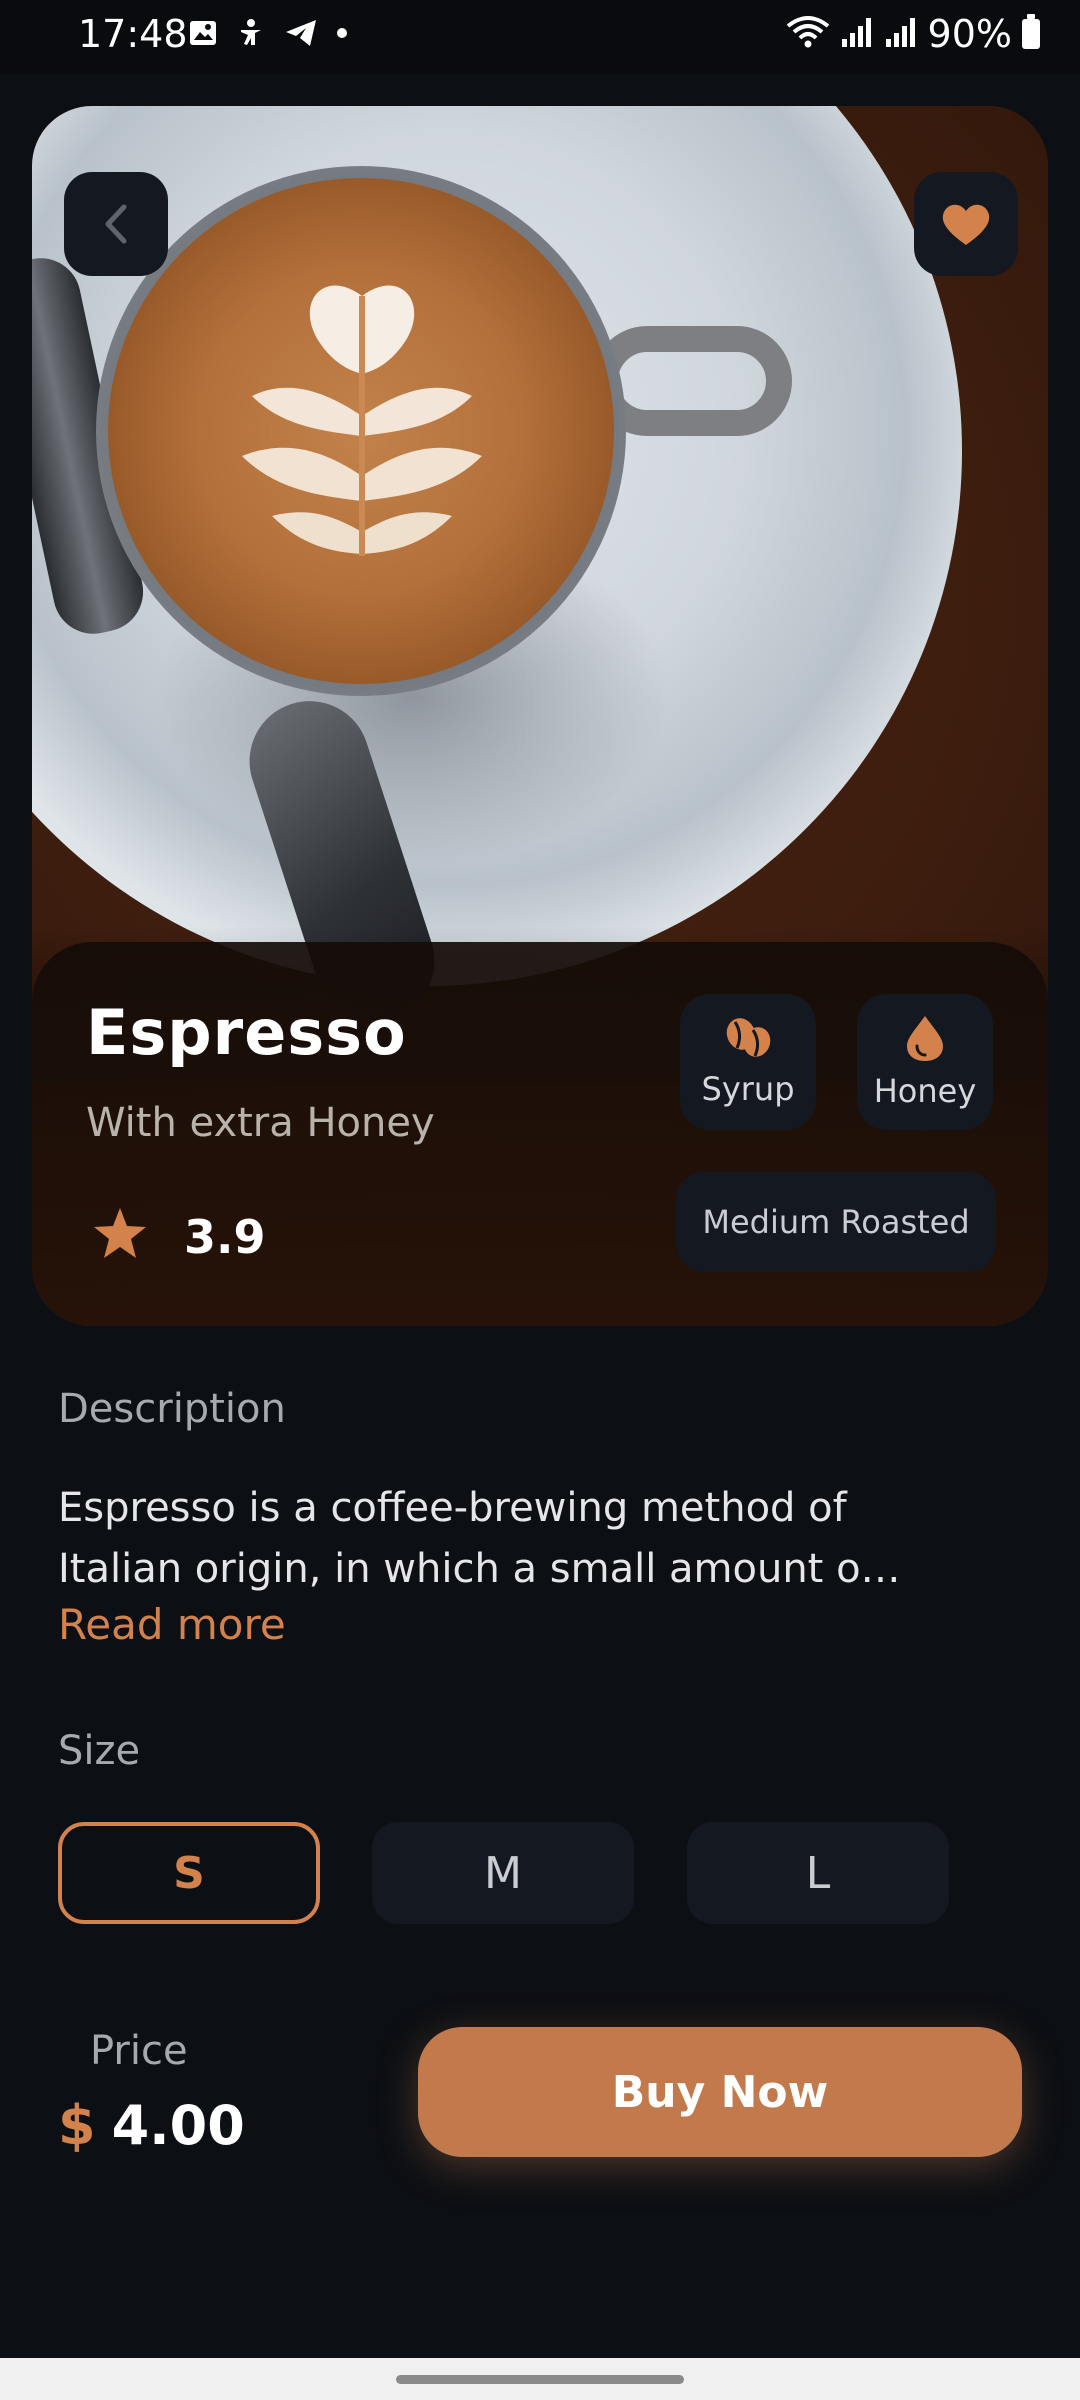 Image resolution: width=1080 pixels, height=2400 pixels. I want to click on chevron-left-icon, so click(116, 224).